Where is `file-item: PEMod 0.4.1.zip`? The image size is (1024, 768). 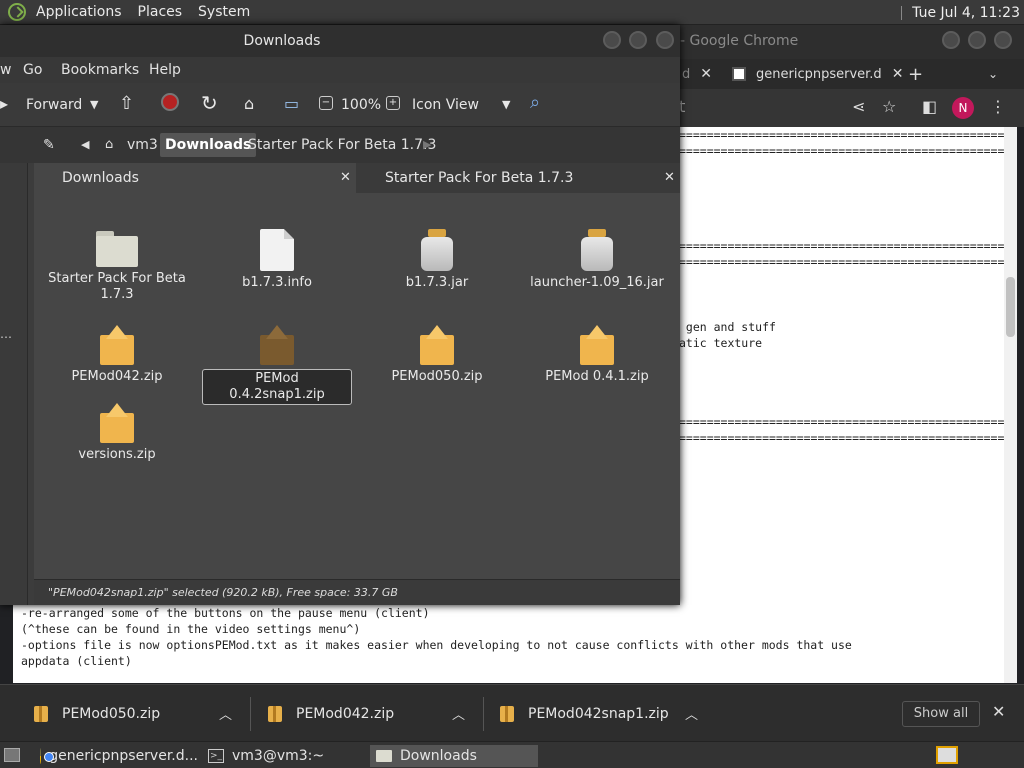 file-item: PEMod 0.4.1.zip is located at coordinates (597, 355).